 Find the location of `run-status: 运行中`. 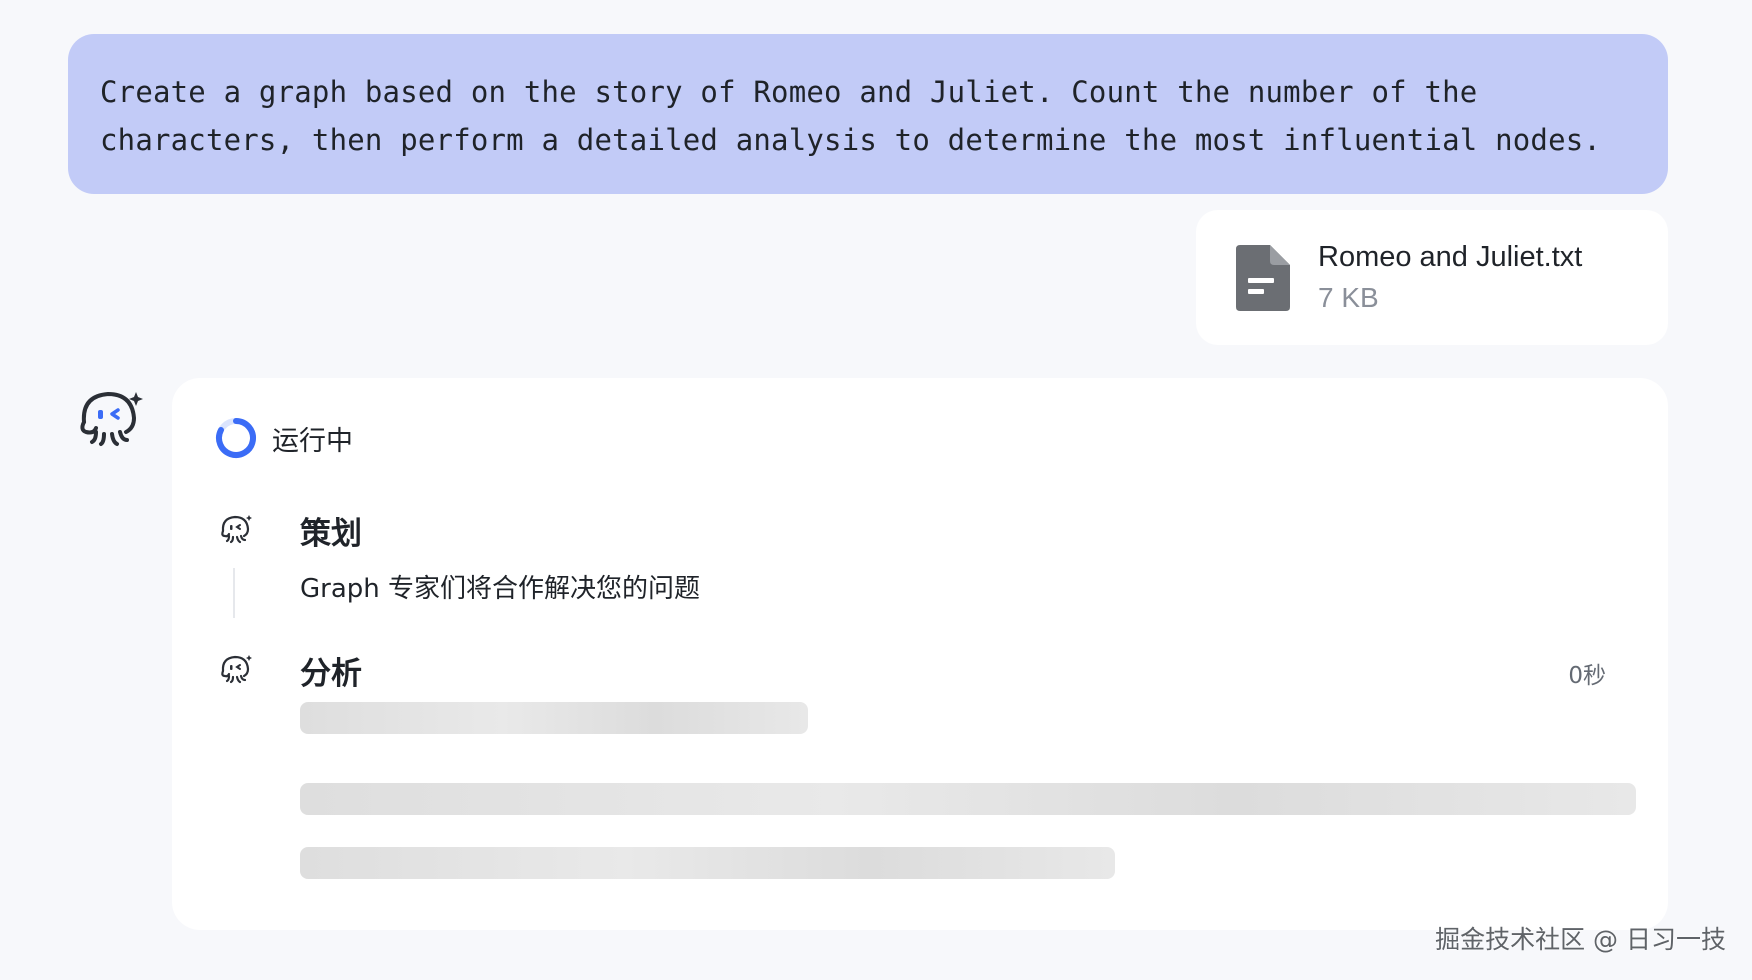

run-status: 运行中 is located at coordinates (283, 438).